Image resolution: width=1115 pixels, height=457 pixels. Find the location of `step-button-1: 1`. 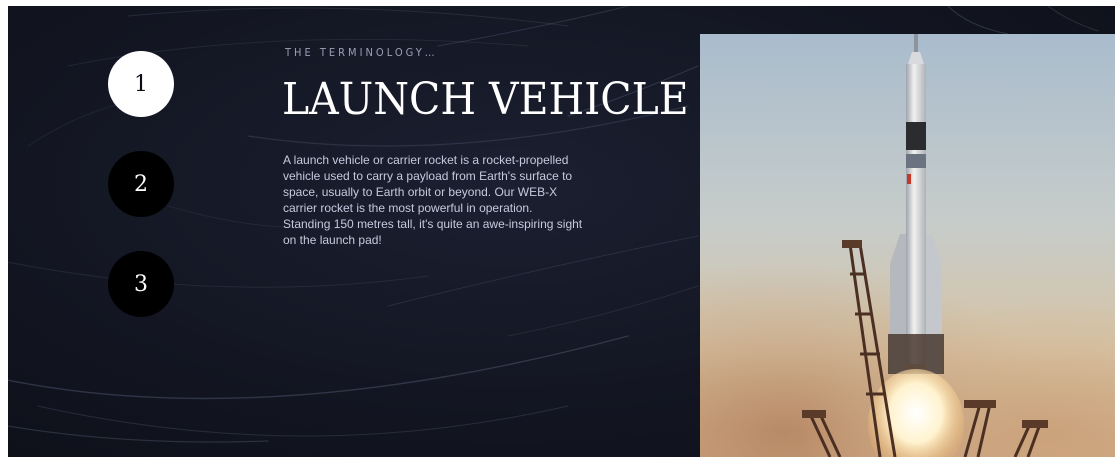

step-button-1: 1 is located at coordinates (141, 84).